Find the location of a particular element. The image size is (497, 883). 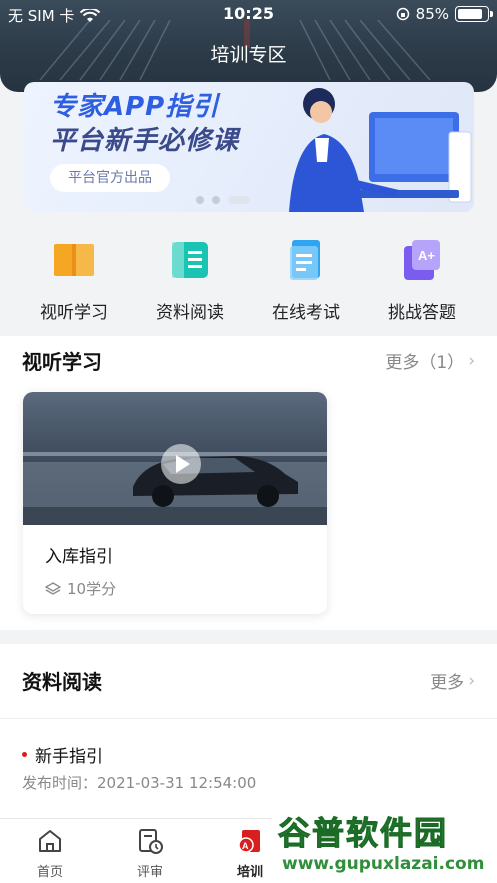

challenge-icon: A+ is located at coordinates (422, 260).